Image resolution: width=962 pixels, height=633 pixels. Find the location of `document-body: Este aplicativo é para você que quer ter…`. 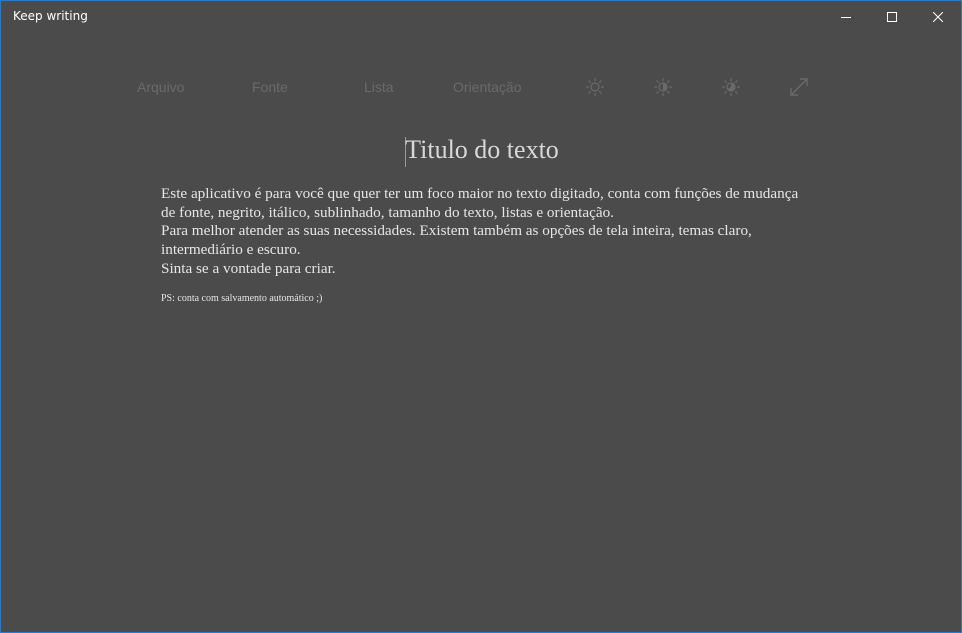

document-body: Este aplicativo é para você que quer ter… is located at coordinates (481, 232).